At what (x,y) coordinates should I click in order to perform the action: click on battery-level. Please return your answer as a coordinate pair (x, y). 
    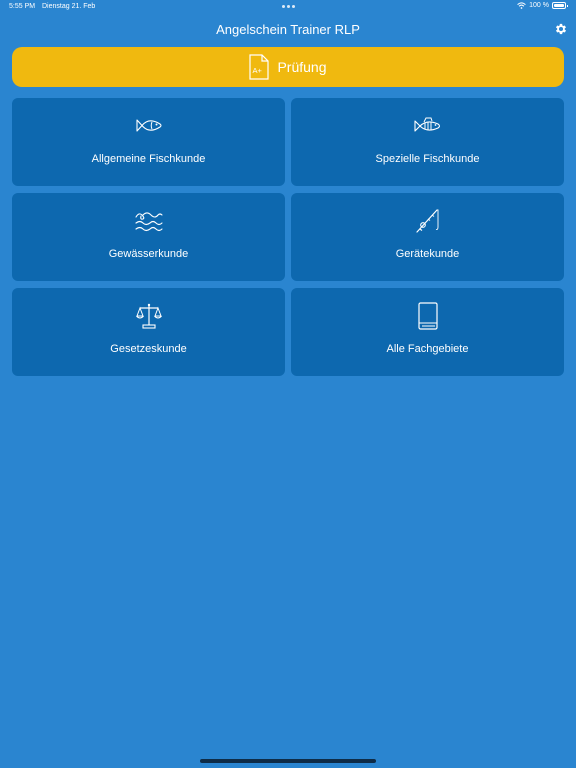
    Looking at the image, I should click on (559, 5).